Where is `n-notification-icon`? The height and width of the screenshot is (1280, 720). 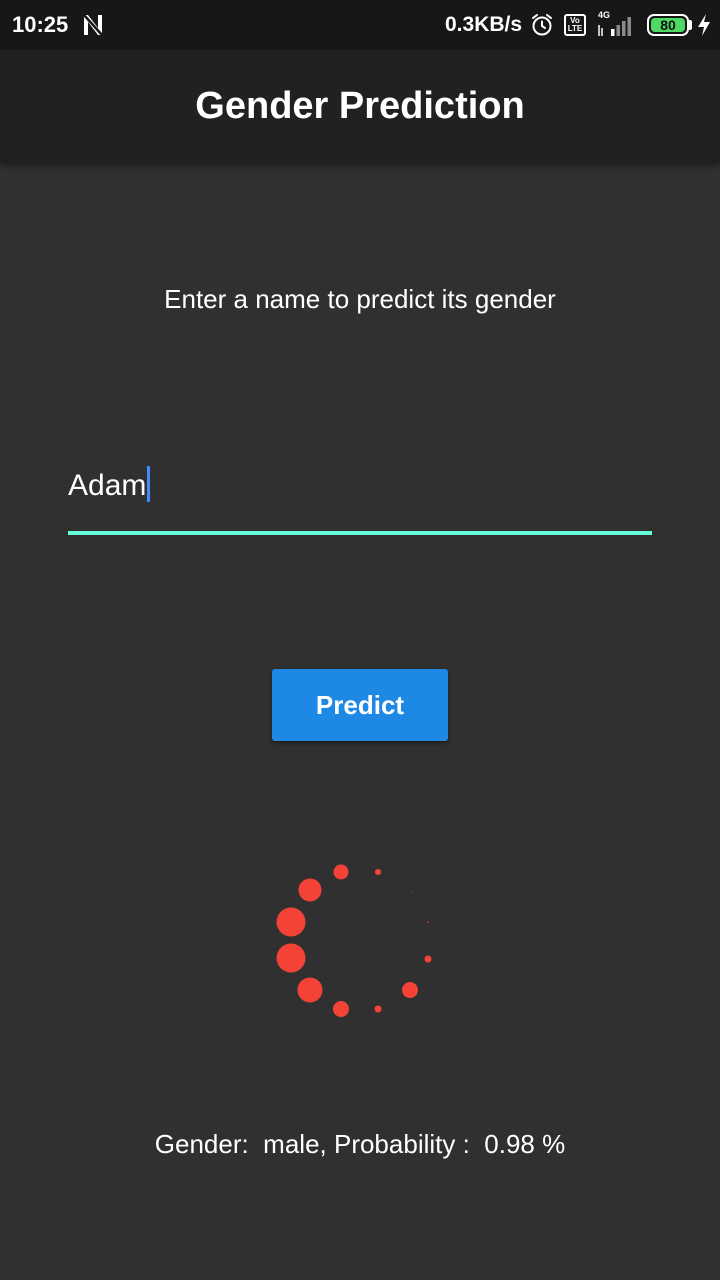 n-notification-icon is located at coordinates (93, 25).